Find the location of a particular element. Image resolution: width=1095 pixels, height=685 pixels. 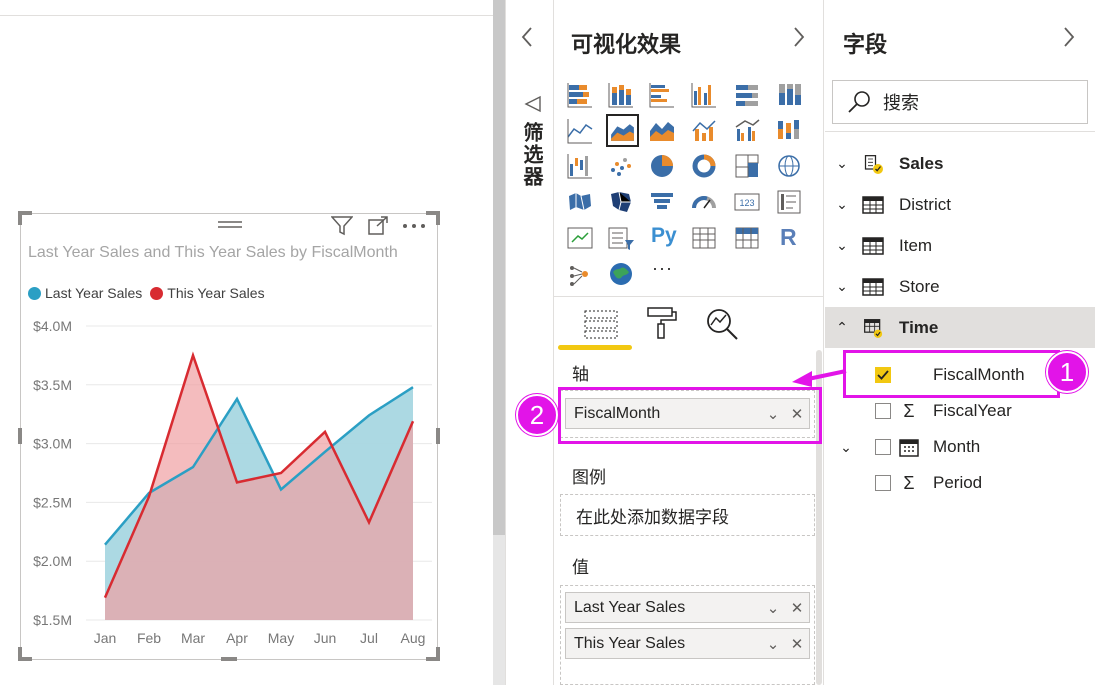

field-period: Σ Period is located at coordinates (913, 483).